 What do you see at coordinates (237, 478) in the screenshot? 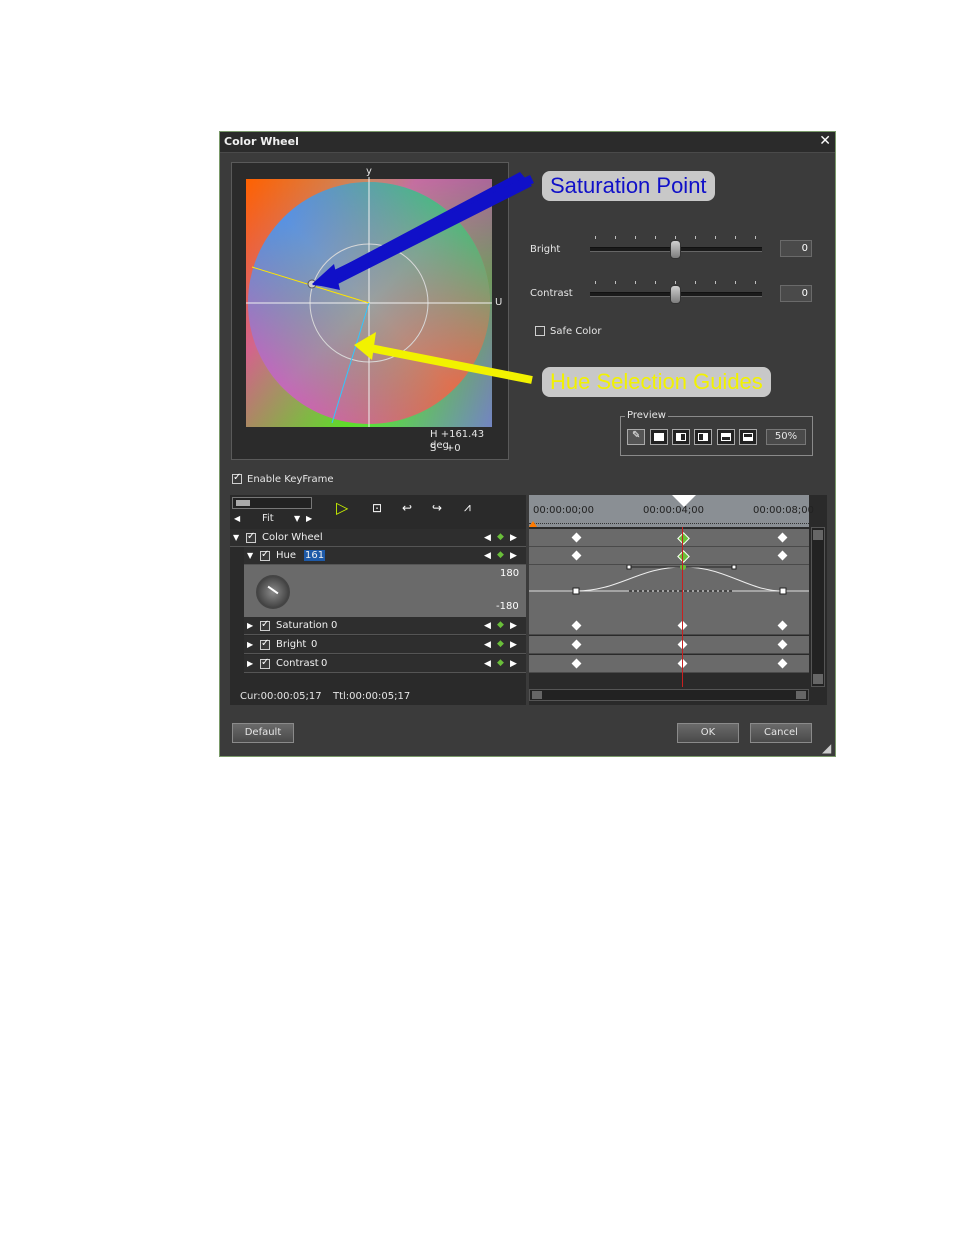
I see `enable-keyframe-checkbox` at bounding box center [237, 478].